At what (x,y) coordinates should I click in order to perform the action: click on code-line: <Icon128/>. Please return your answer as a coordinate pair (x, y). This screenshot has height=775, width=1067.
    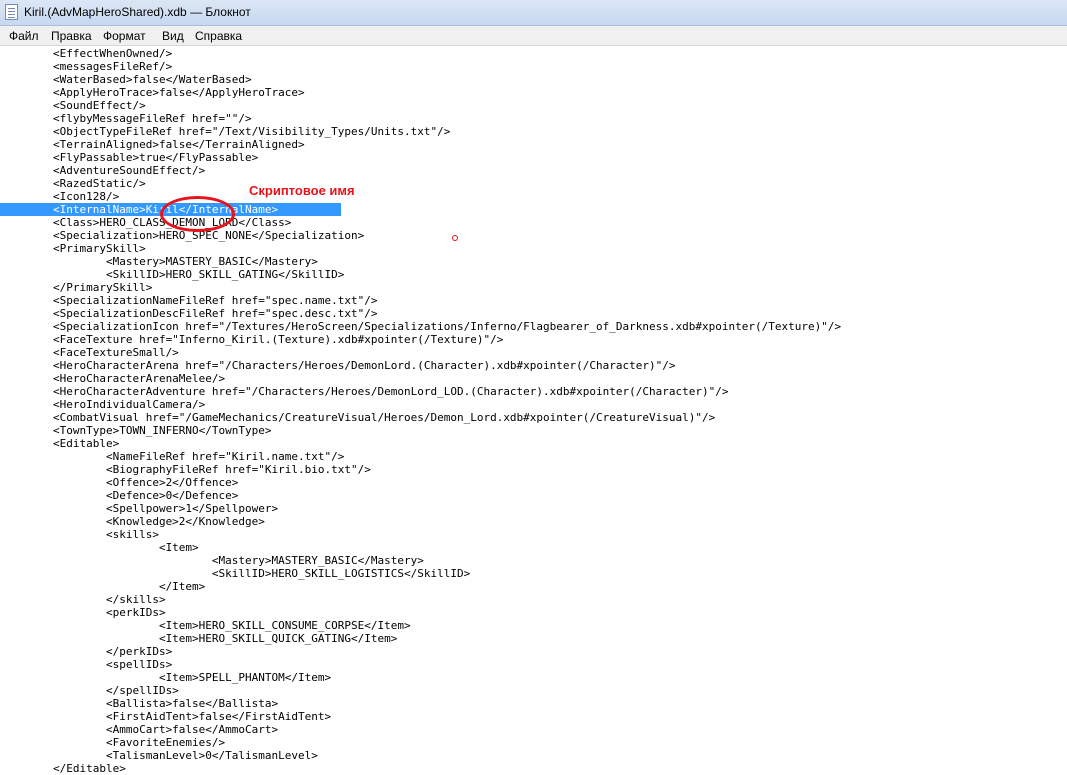
    Looking at the image, I should click on (60, 196).